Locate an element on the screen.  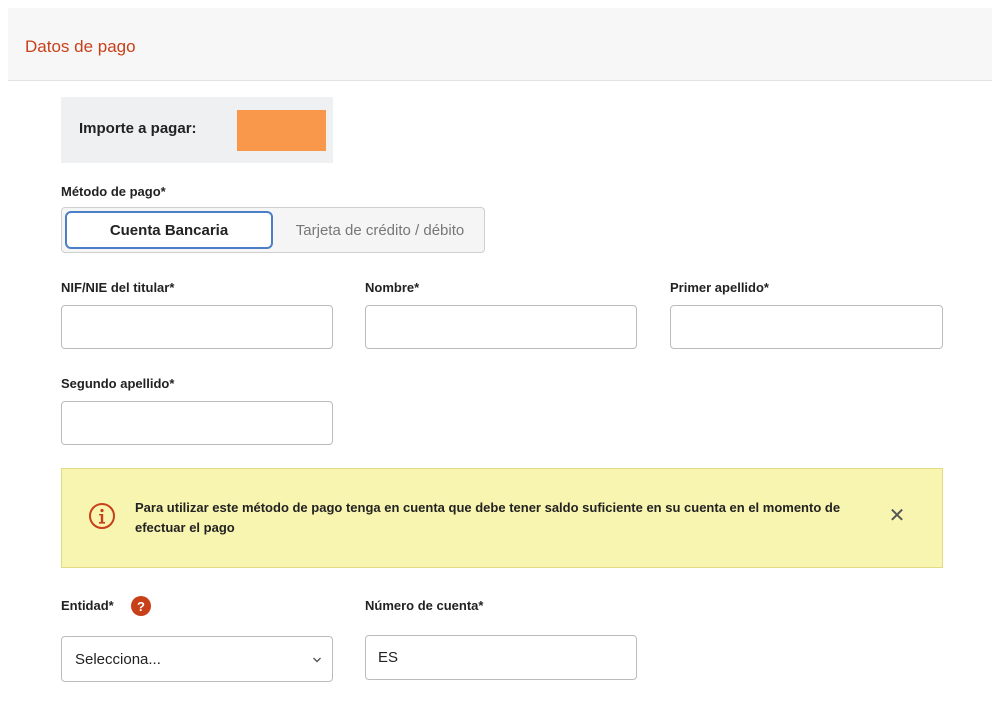
panel-title: Datos de pago is located at coordinates (80, 46).